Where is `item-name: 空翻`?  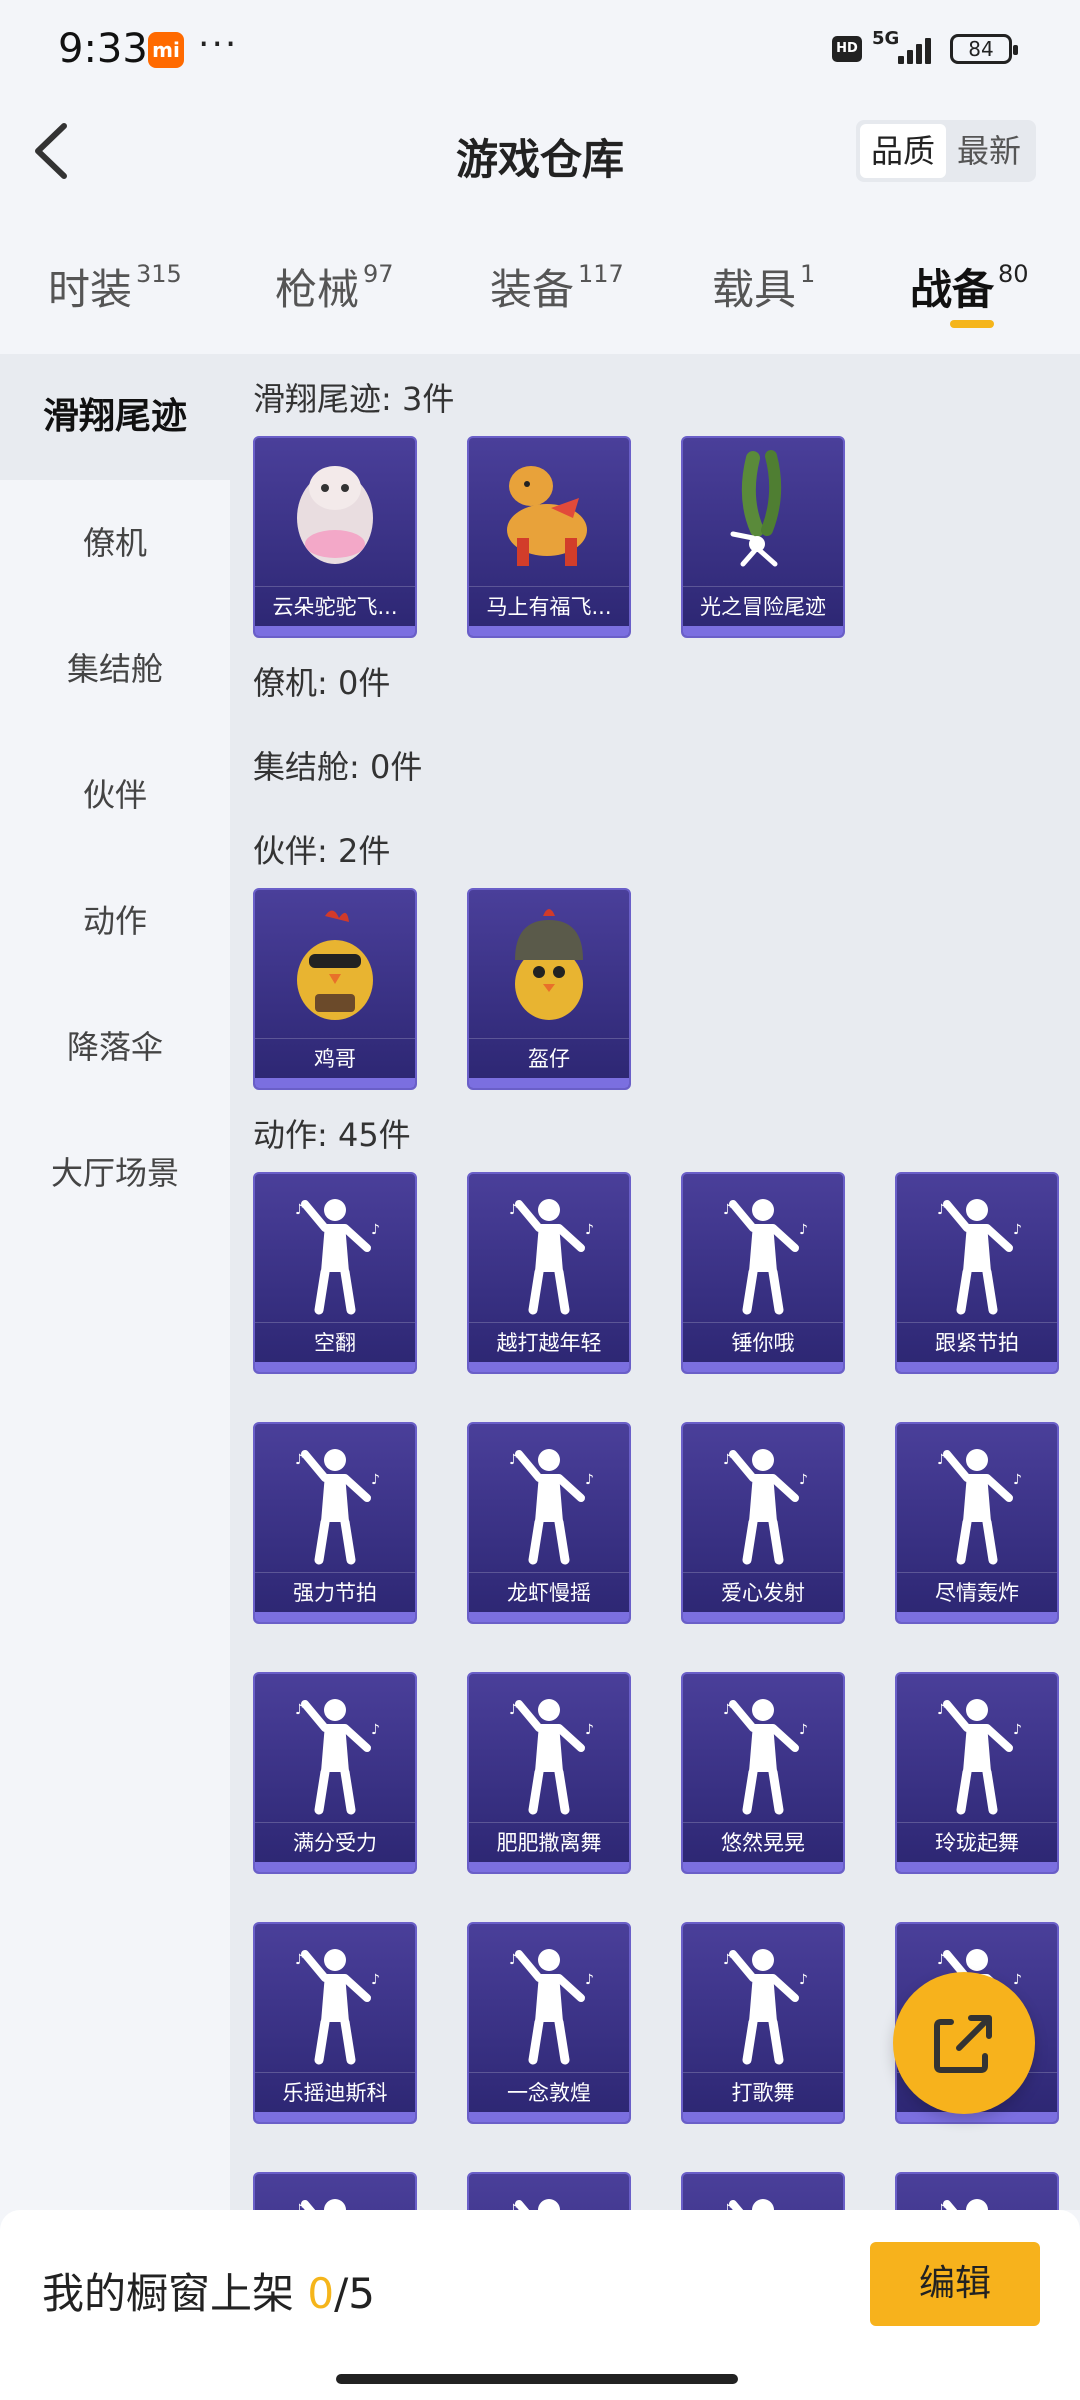
item-name: 空翻 is located at coordinates (335, 1342).